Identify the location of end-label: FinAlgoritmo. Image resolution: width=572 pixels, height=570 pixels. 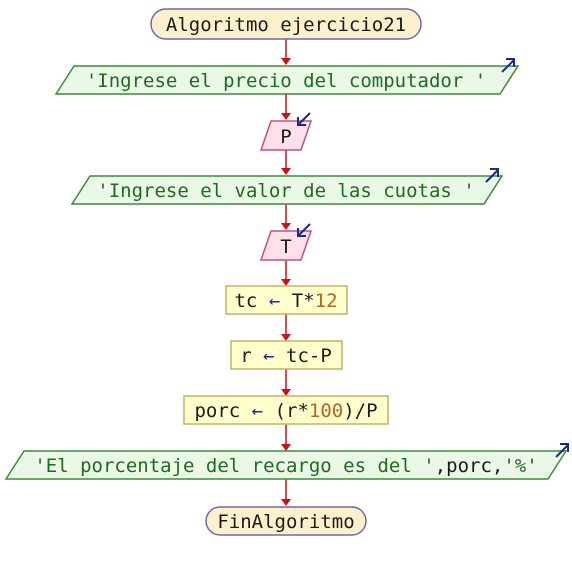
(285, 522).